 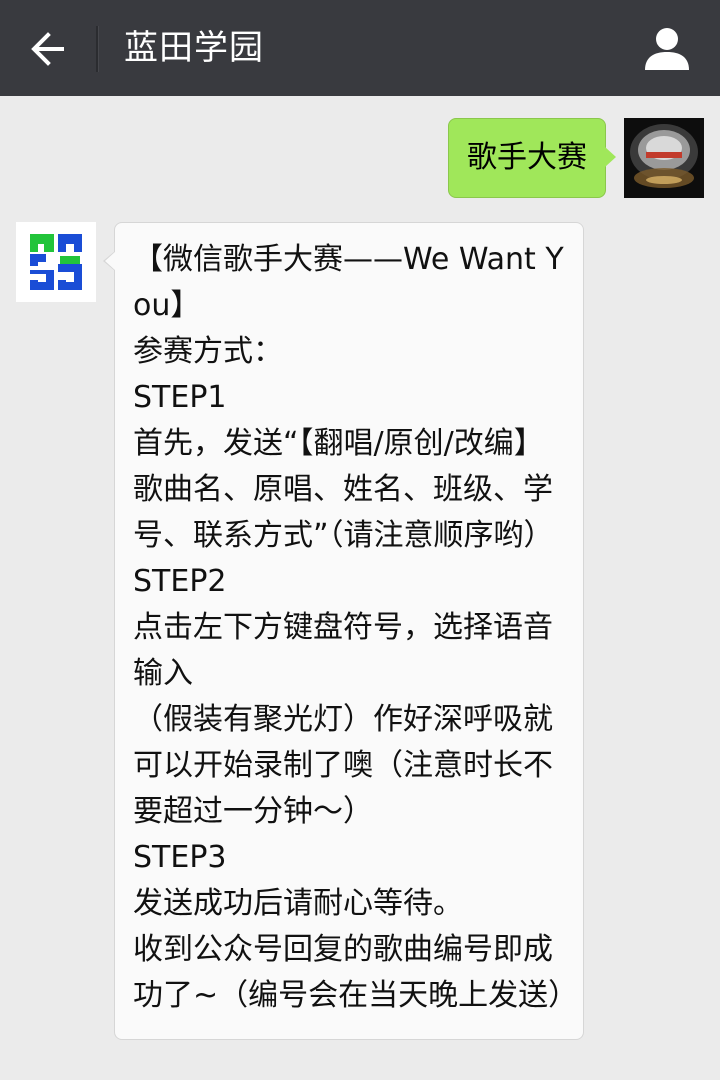 I want to click on top-bar: 蓝田学园, so click(x=360, y=48).